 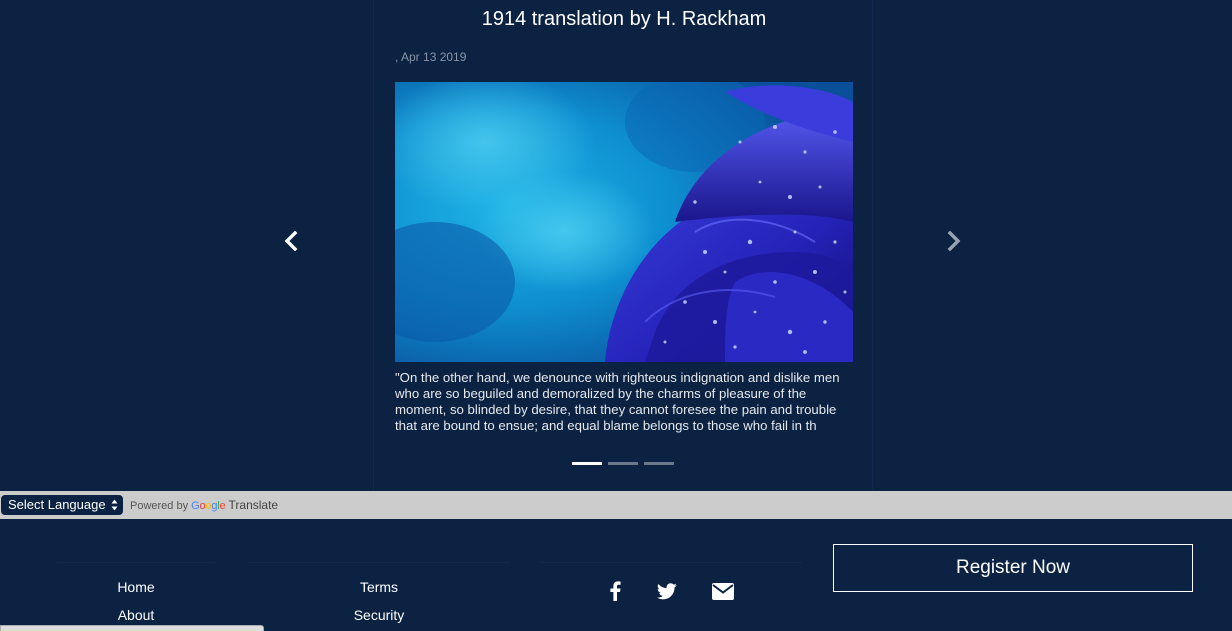 What do you see at coordinates (379, 596) in the screenshot?
I see `footer-nav-secondary: Terms Security` at bounding box center [379, 596].